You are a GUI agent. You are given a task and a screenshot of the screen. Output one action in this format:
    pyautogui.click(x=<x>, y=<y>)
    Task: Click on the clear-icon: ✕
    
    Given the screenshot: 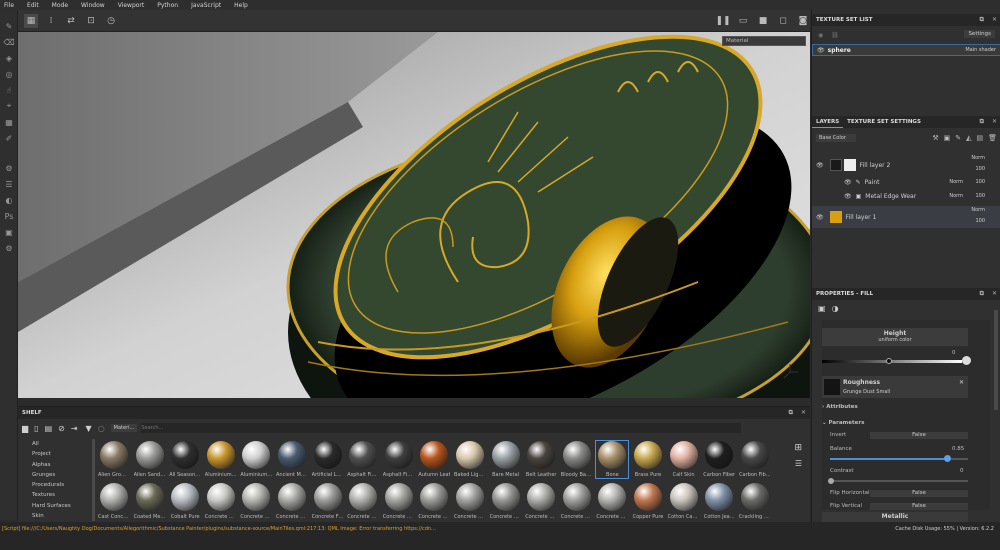 What is the action you would take?
    pyautogui.click(x=961, y=382)
    